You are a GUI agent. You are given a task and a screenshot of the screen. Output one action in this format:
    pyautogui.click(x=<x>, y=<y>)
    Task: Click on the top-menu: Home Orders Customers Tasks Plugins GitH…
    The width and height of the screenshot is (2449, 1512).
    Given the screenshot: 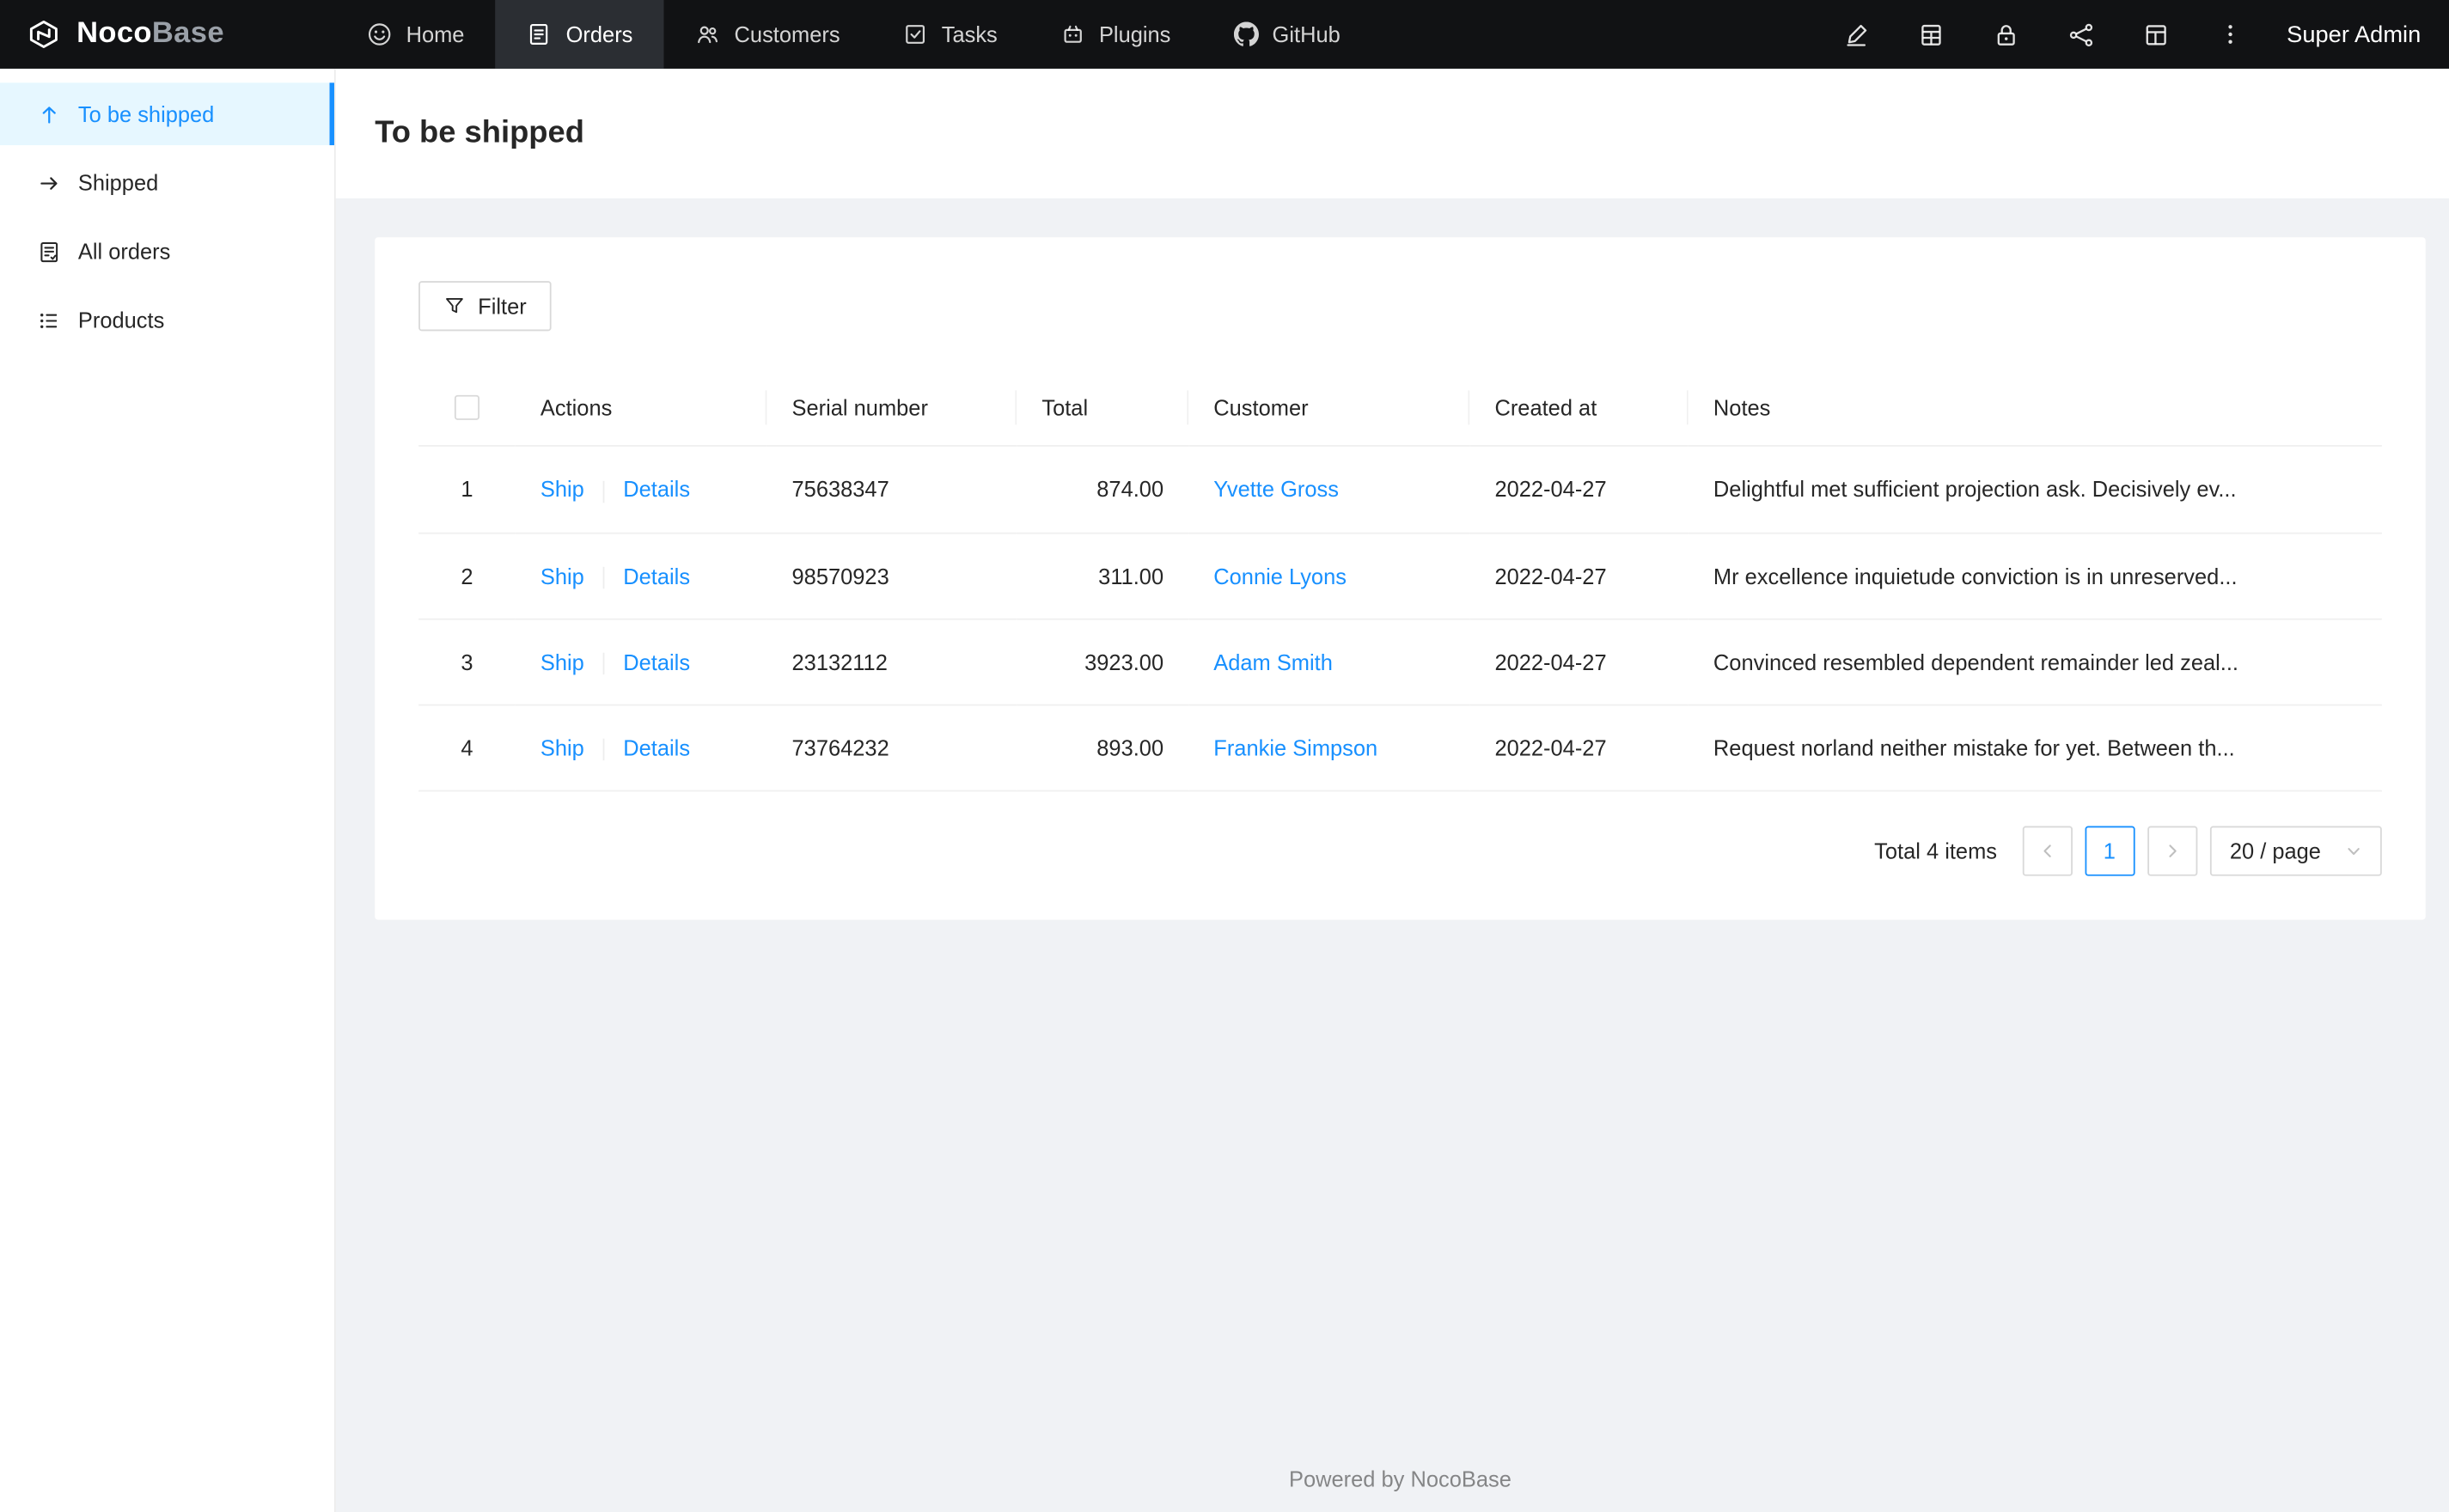 What is the action you would take?
    pyautogui.click(x=853, y=34)
    